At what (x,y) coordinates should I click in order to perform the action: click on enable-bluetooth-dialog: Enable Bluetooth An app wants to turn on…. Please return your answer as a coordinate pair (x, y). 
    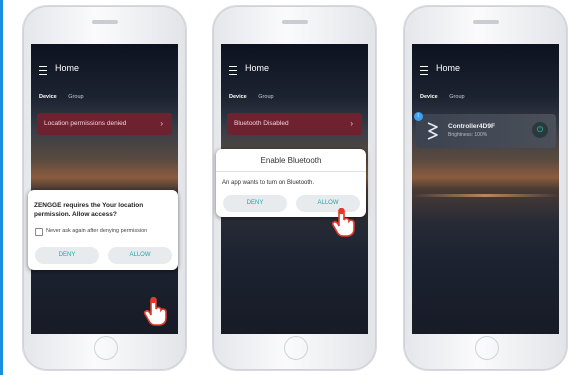
    Looking at the image, I should click on (291, 183).